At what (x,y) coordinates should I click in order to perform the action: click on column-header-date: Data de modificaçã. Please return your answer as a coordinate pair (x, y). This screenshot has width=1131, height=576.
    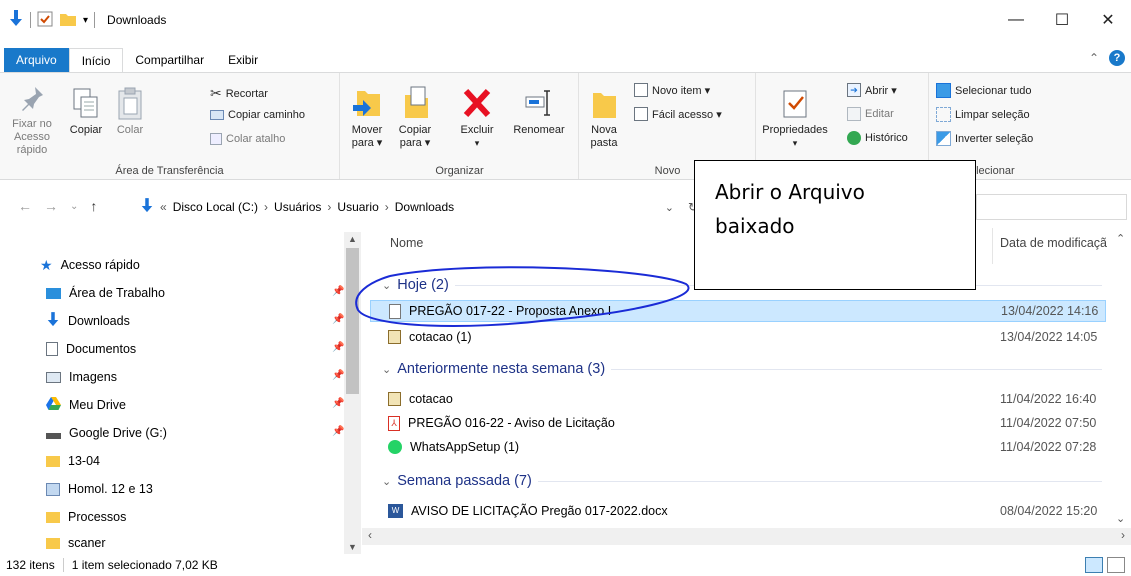
    Looking at the image, I should click on (1053, 243).